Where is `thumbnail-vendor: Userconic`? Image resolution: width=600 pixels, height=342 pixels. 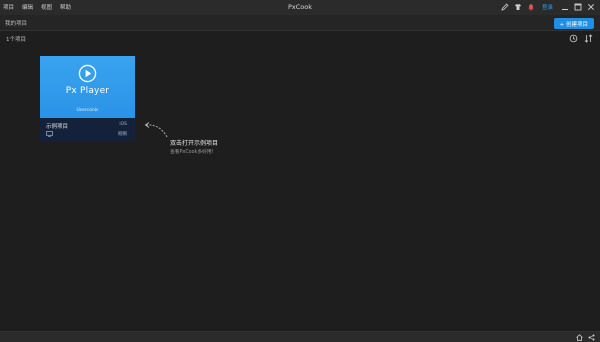 thumbnail-vendor: Userconic is located at coordinates (87, 110).